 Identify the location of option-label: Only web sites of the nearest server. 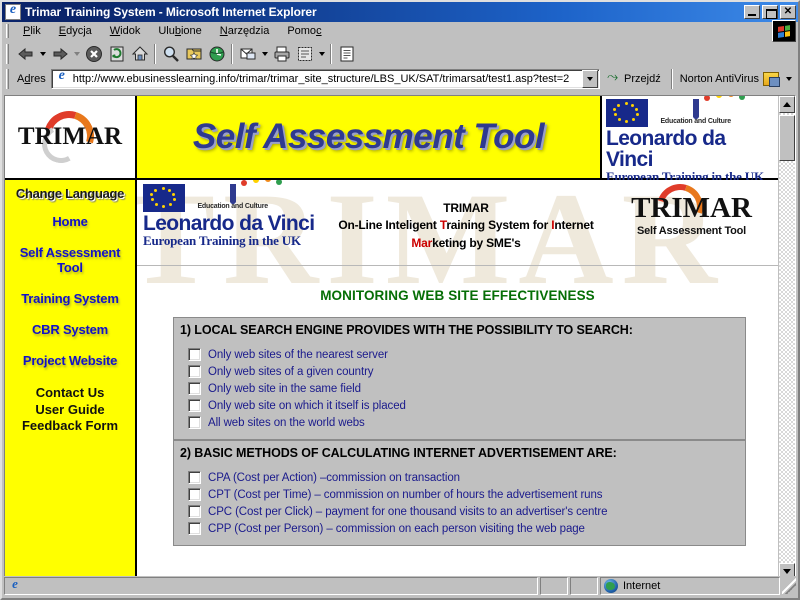
(298, 355).